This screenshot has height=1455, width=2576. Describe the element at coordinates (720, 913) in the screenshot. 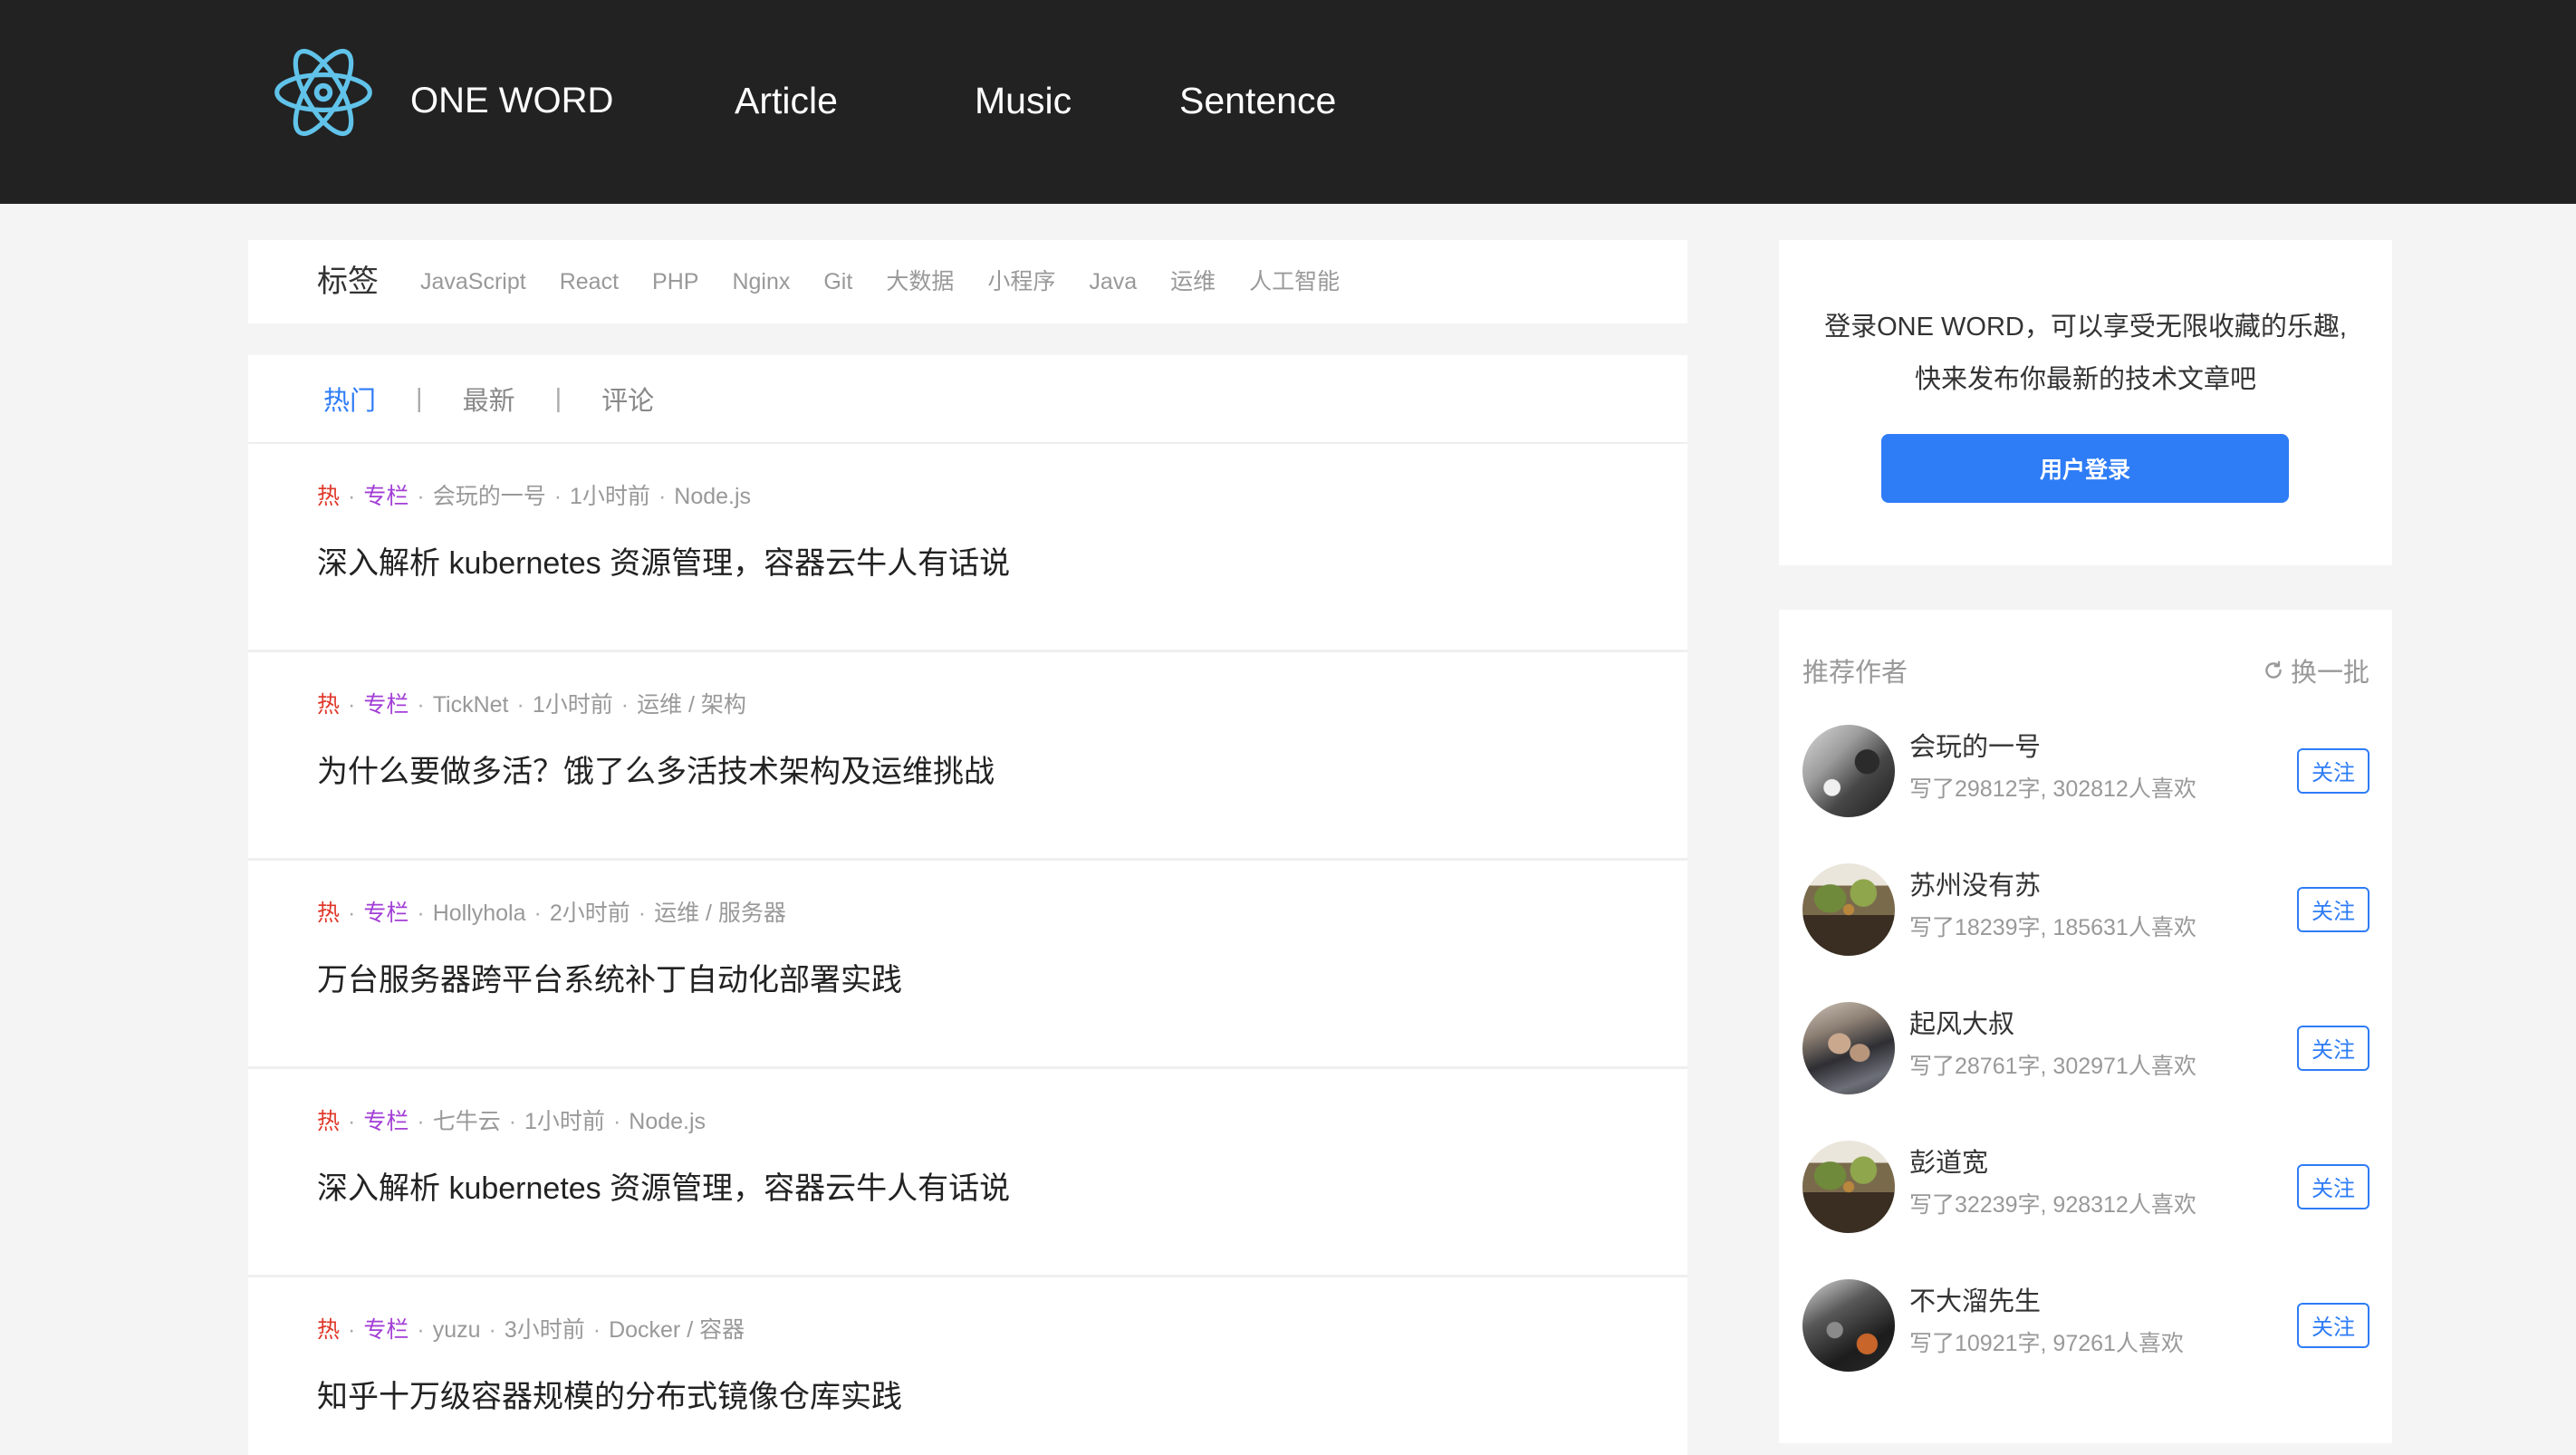

I see `article-category: 运维 / 服务器` at that location.